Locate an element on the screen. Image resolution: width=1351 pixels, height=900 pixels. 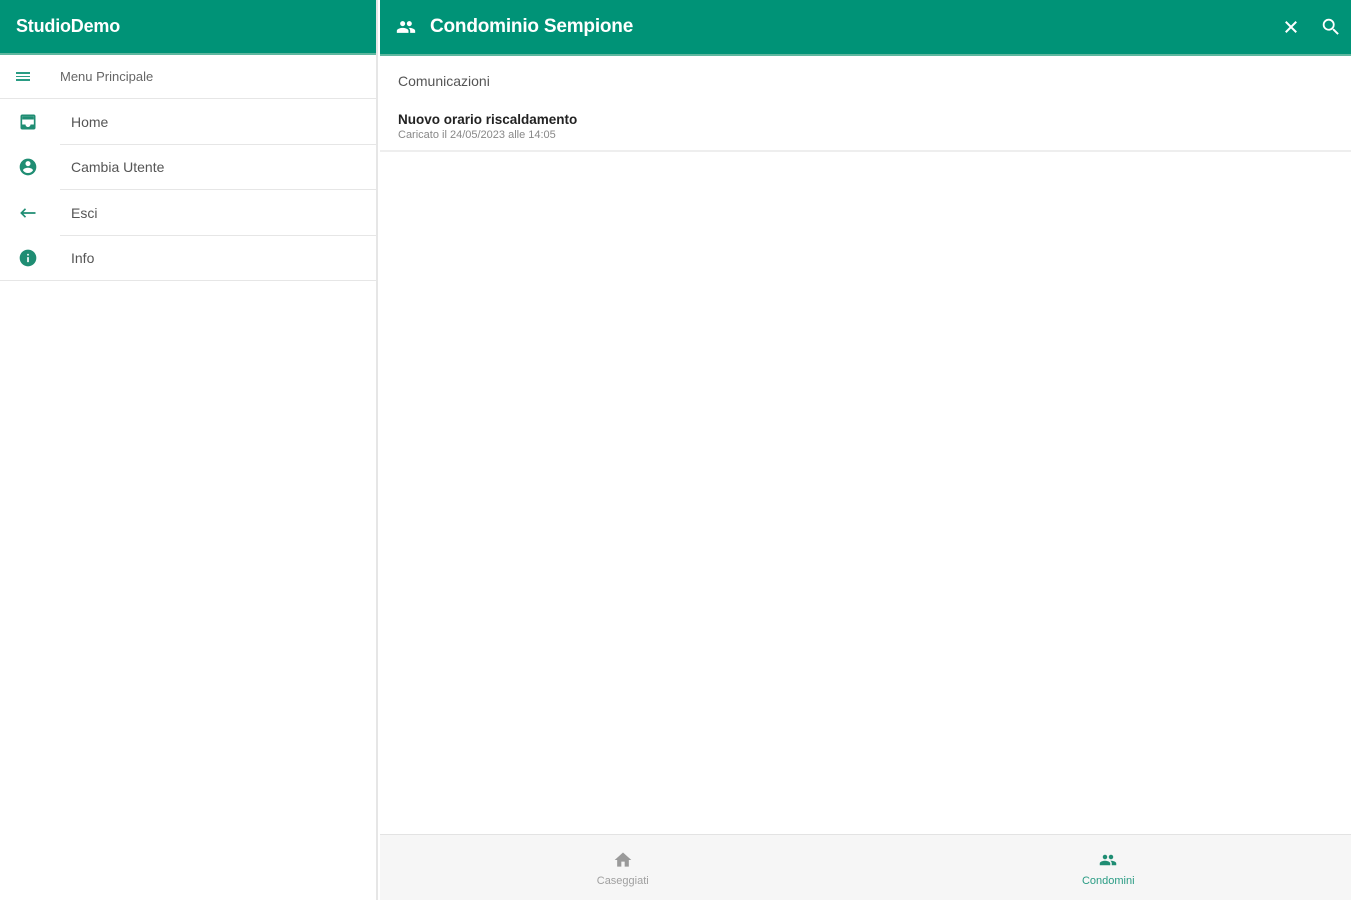
tab-caseggiati: Caseggiati is located at coordinates (623, 867).